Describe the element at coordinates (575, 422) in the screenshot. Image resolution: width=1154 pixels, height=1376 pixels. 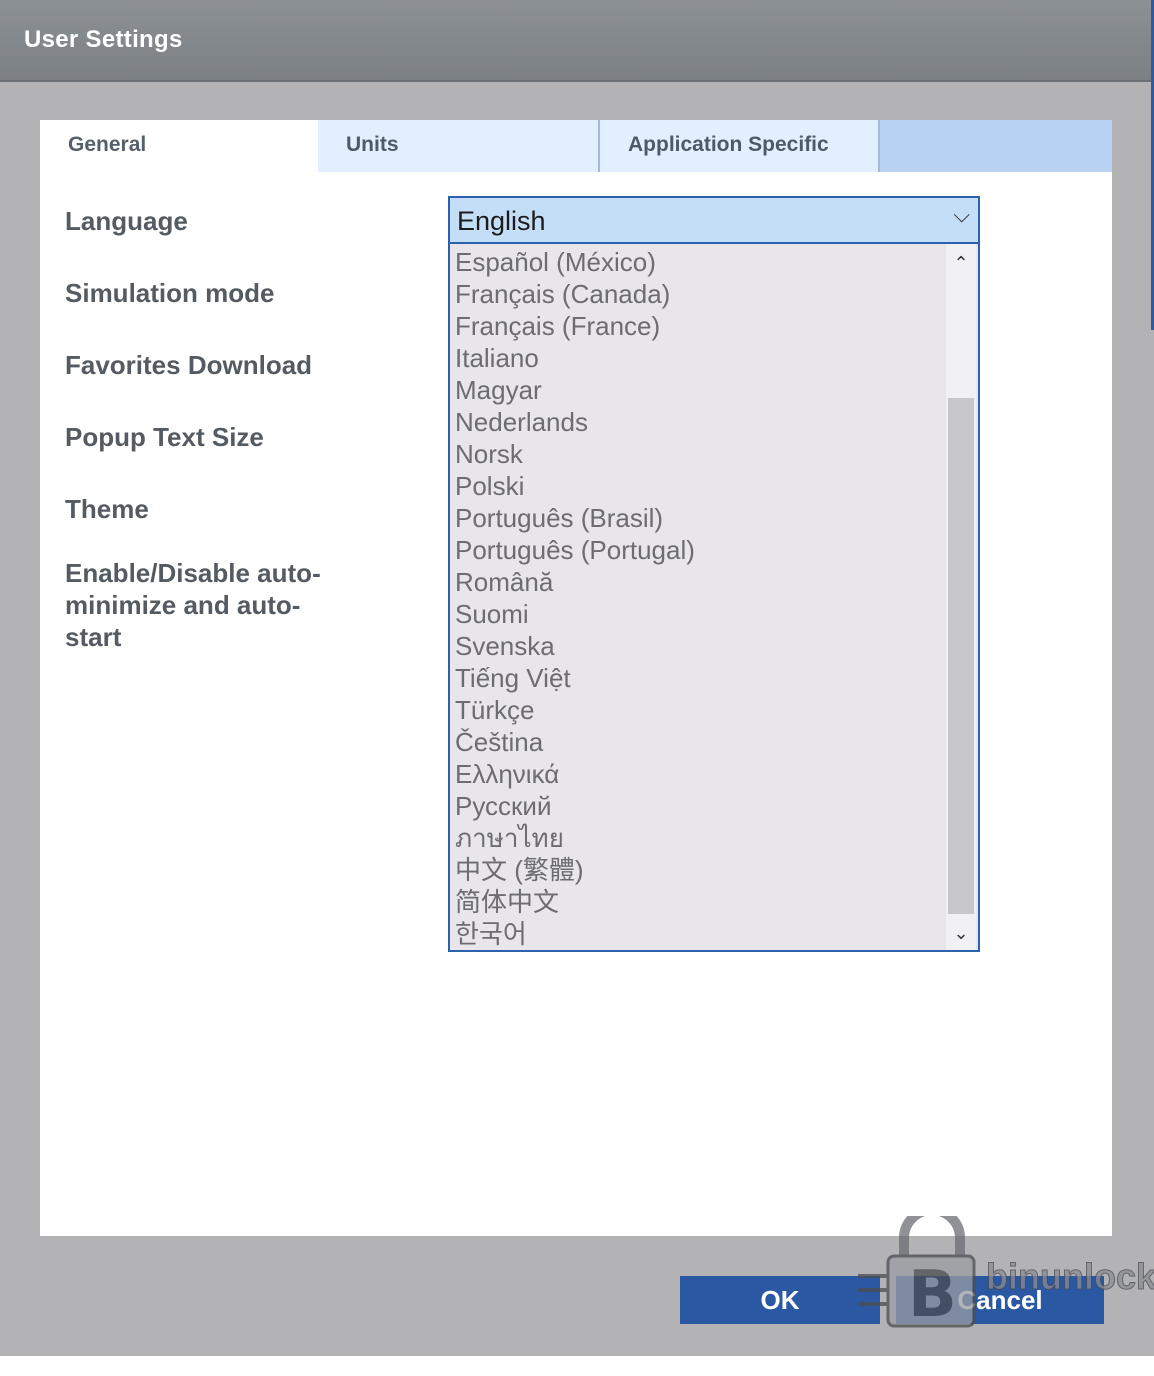
I see `language-option: Nederlands` at that location.